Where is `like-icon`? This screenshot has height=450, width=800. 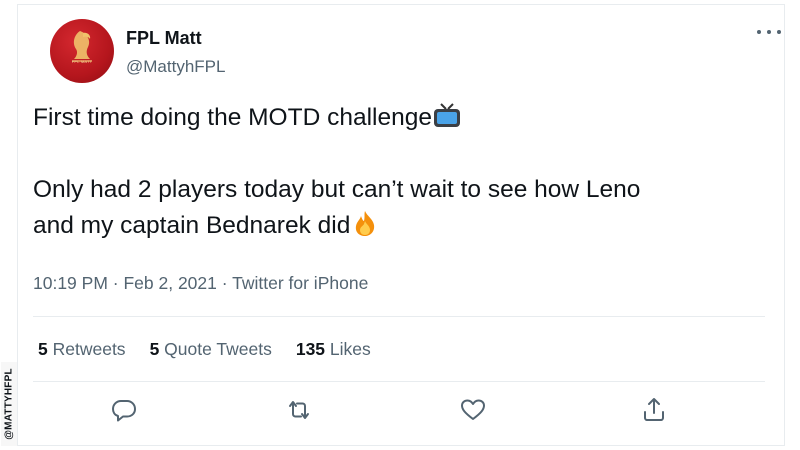 like-icon is located at coordinates (473, 410).